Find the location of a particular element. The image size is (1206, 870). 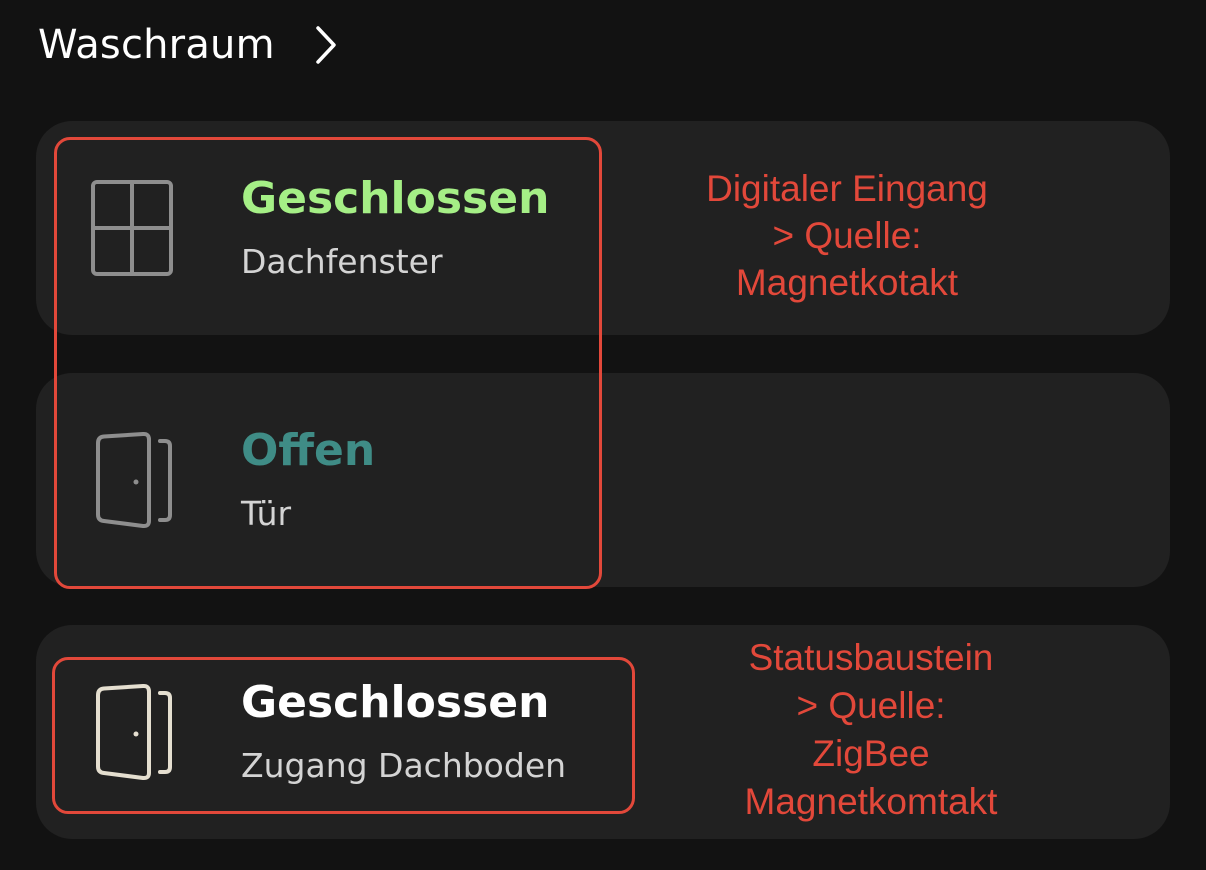

chevron-right-icon is located at coordinates (326, 45).